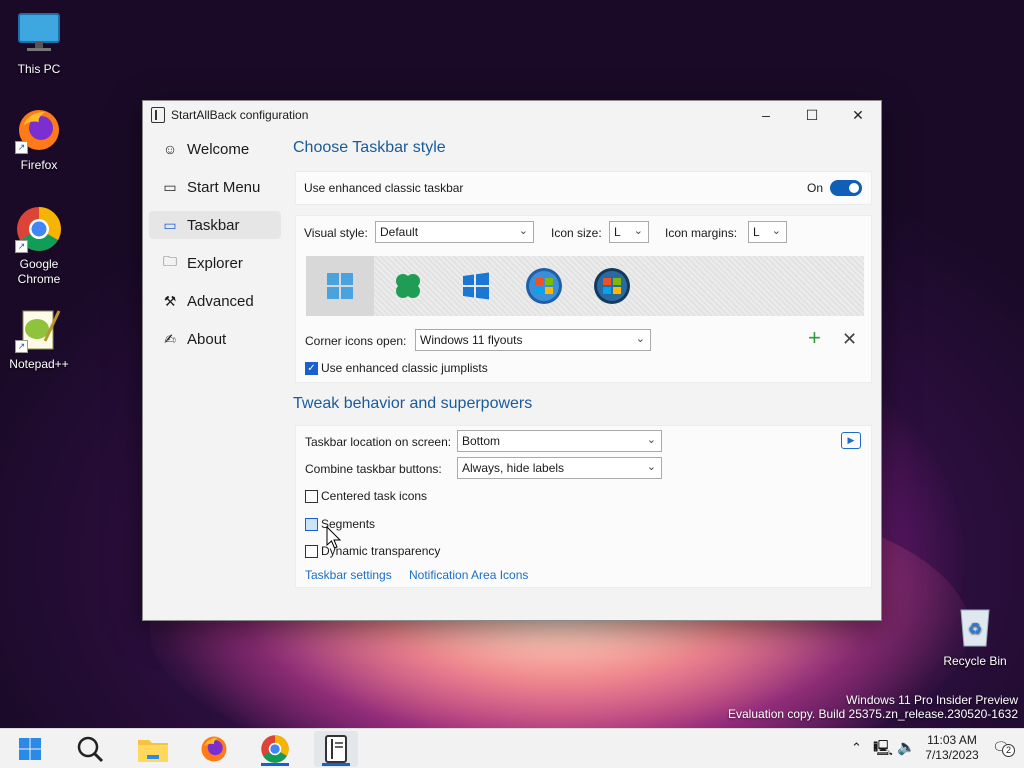 This screenshot has width=1024, height=768. What do you see at coordinates (767, 232) in the screenshot?
I see `icon-margins-dropdown: L ⌄` at bounding box center [767, 232].